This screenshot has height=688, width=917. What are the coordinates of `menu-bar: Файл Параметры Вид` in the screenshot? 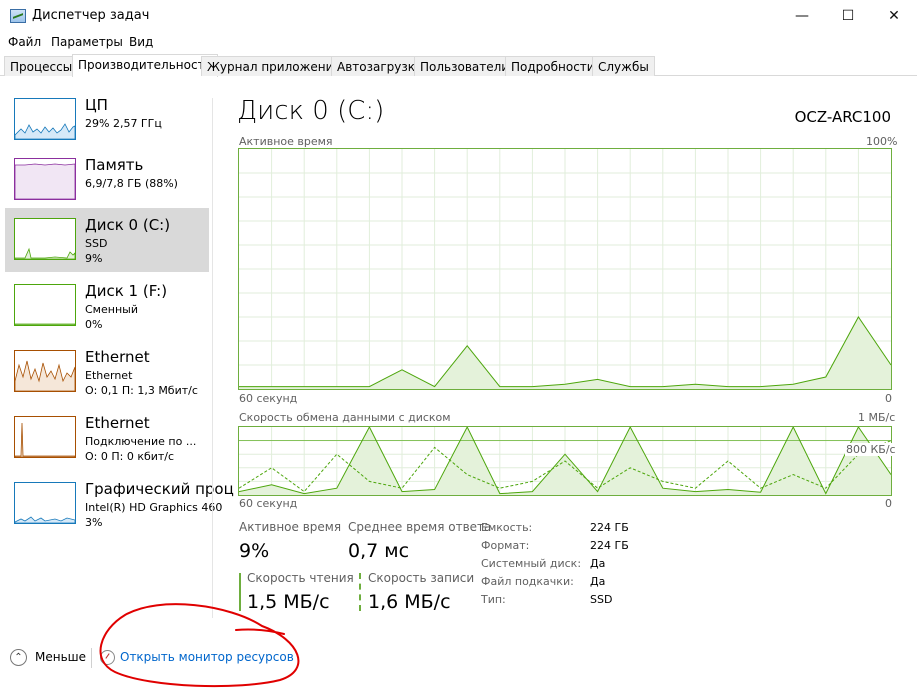 It's located at (458, 43).